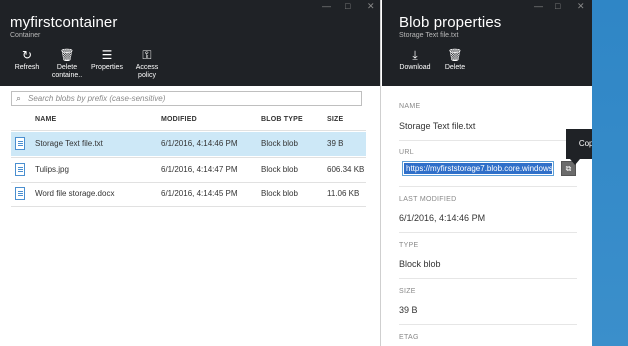  What do you see at coordinates (410, 106) in the screenshot?
I see `name-label: NAME` at bounding box center [410, 106].